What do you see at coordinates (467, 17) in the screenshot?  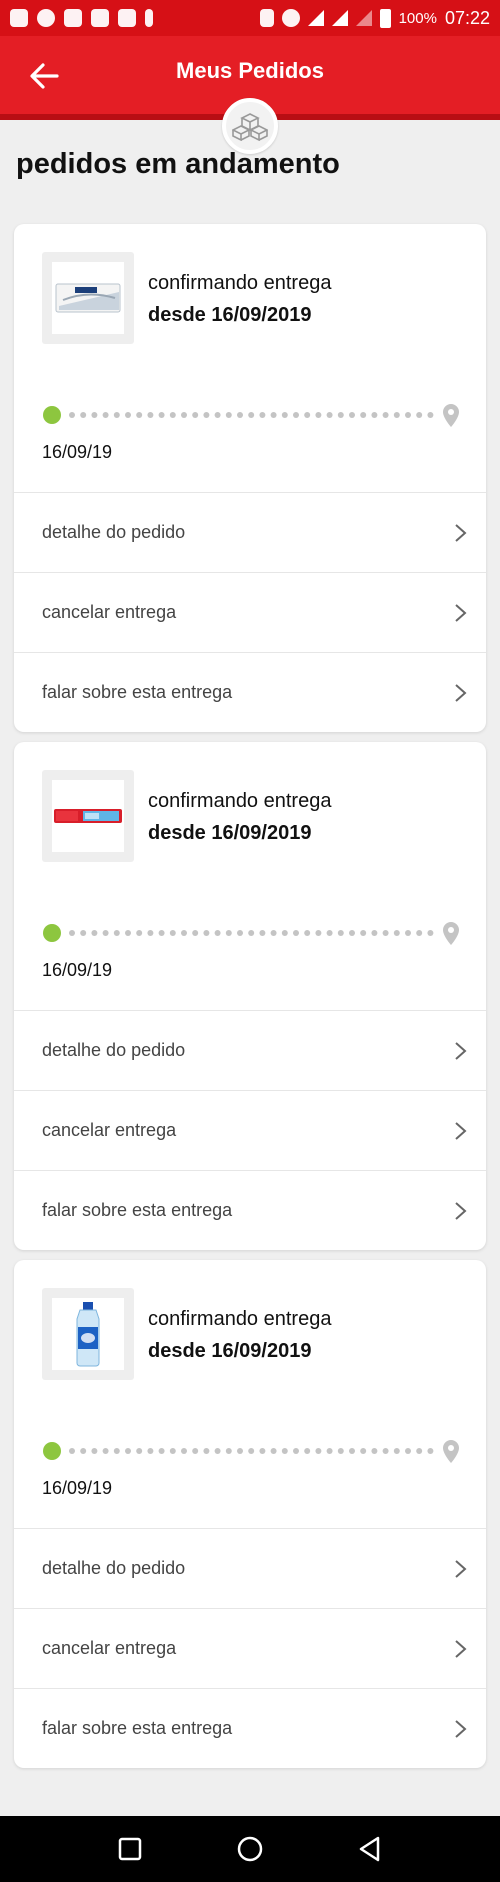 I see `clock: 07:22` at bounding box center [467, 17].